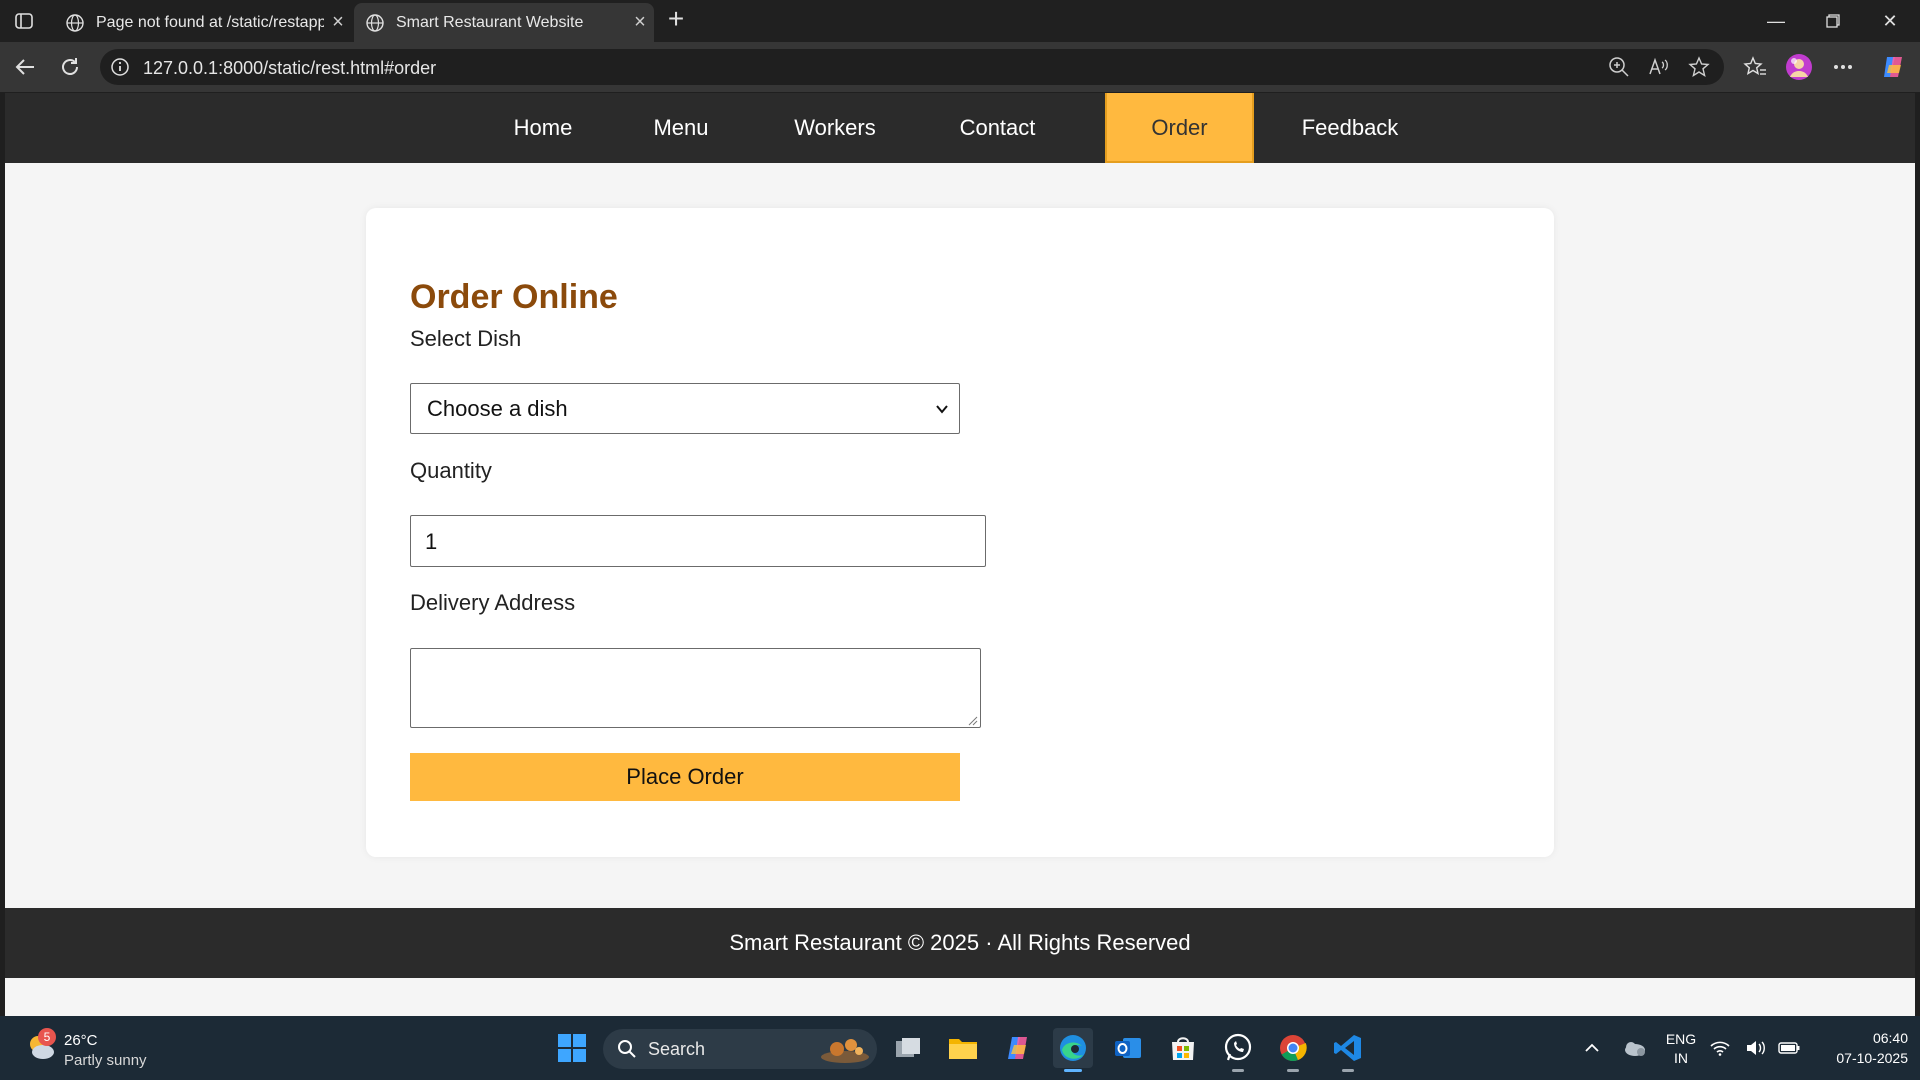 This screenshot has width=1920, height=1080. I want to click on tab-title: Page not found at /static/restapp, so click(210, 22).